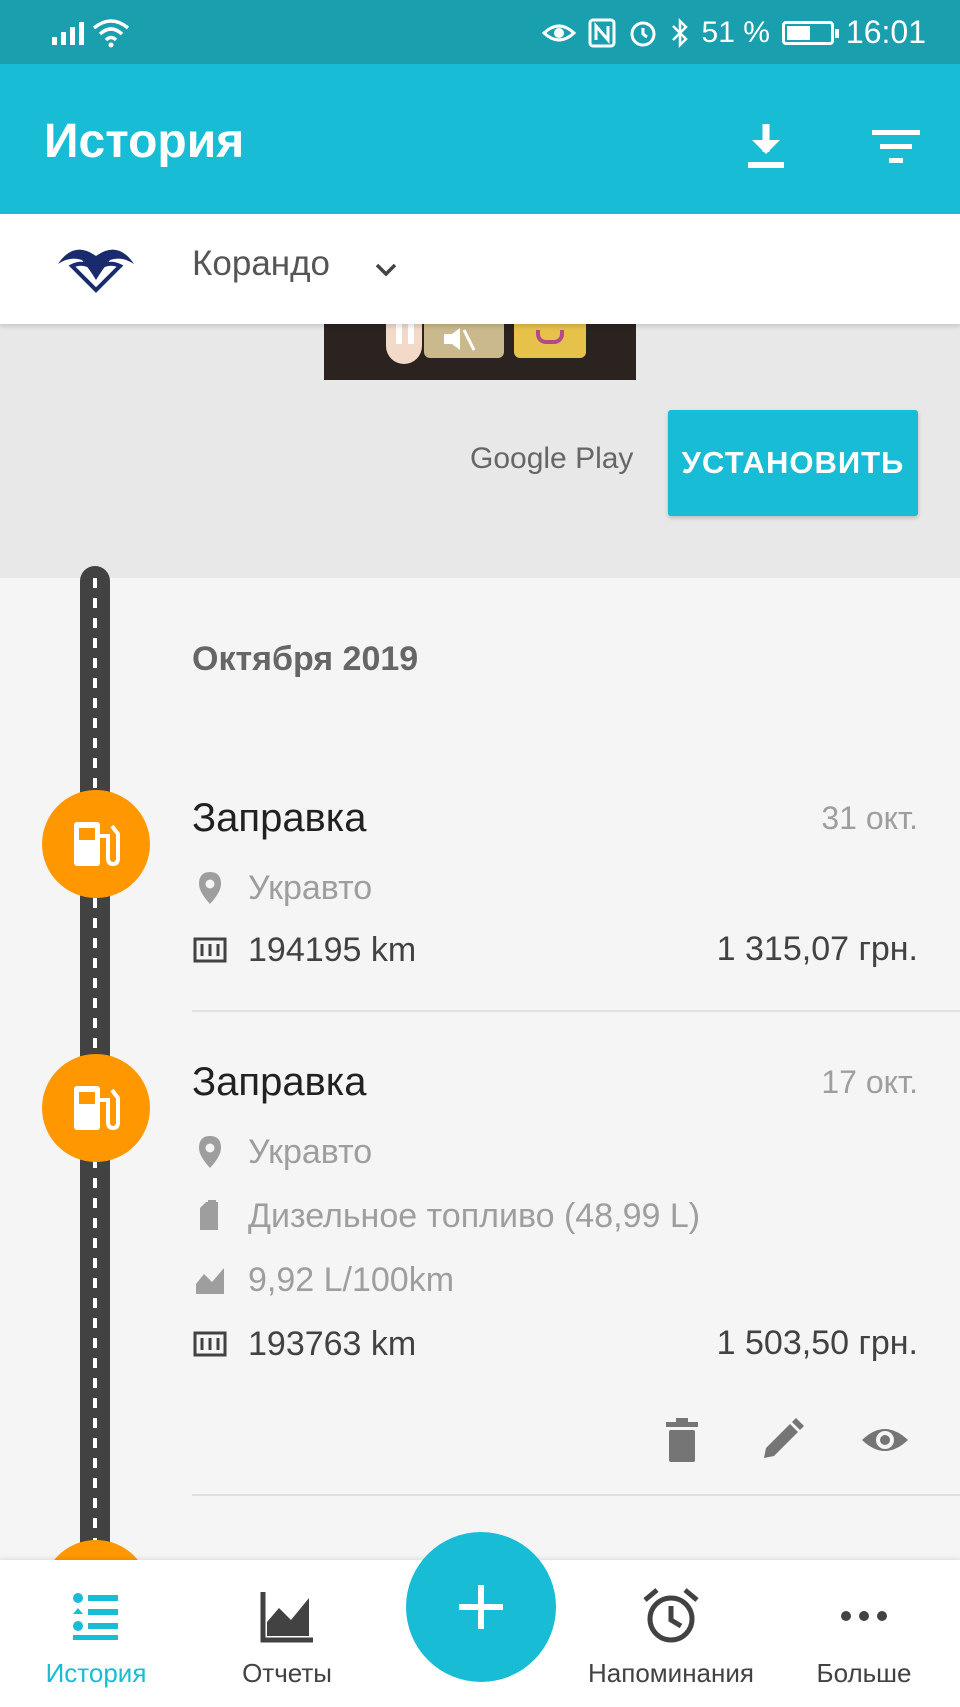  Describe the element at coordinates (885, 32) in the screenshot. I see `clock: 16:01` at that location.